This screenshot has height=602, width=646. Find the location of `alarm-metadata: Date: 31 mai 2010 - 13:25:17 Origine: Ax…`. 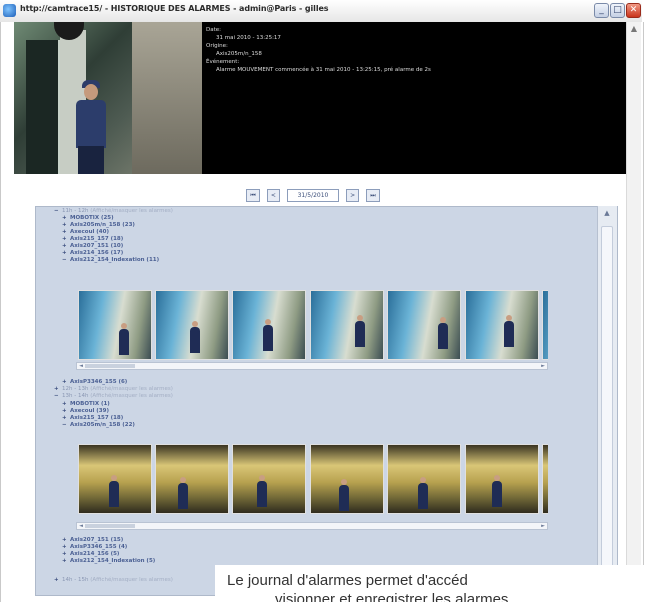

alarm-metadata: Date: 31 mai 2010 - 13:25:17 Origine: Ax… is located at coordinates (415, 50).